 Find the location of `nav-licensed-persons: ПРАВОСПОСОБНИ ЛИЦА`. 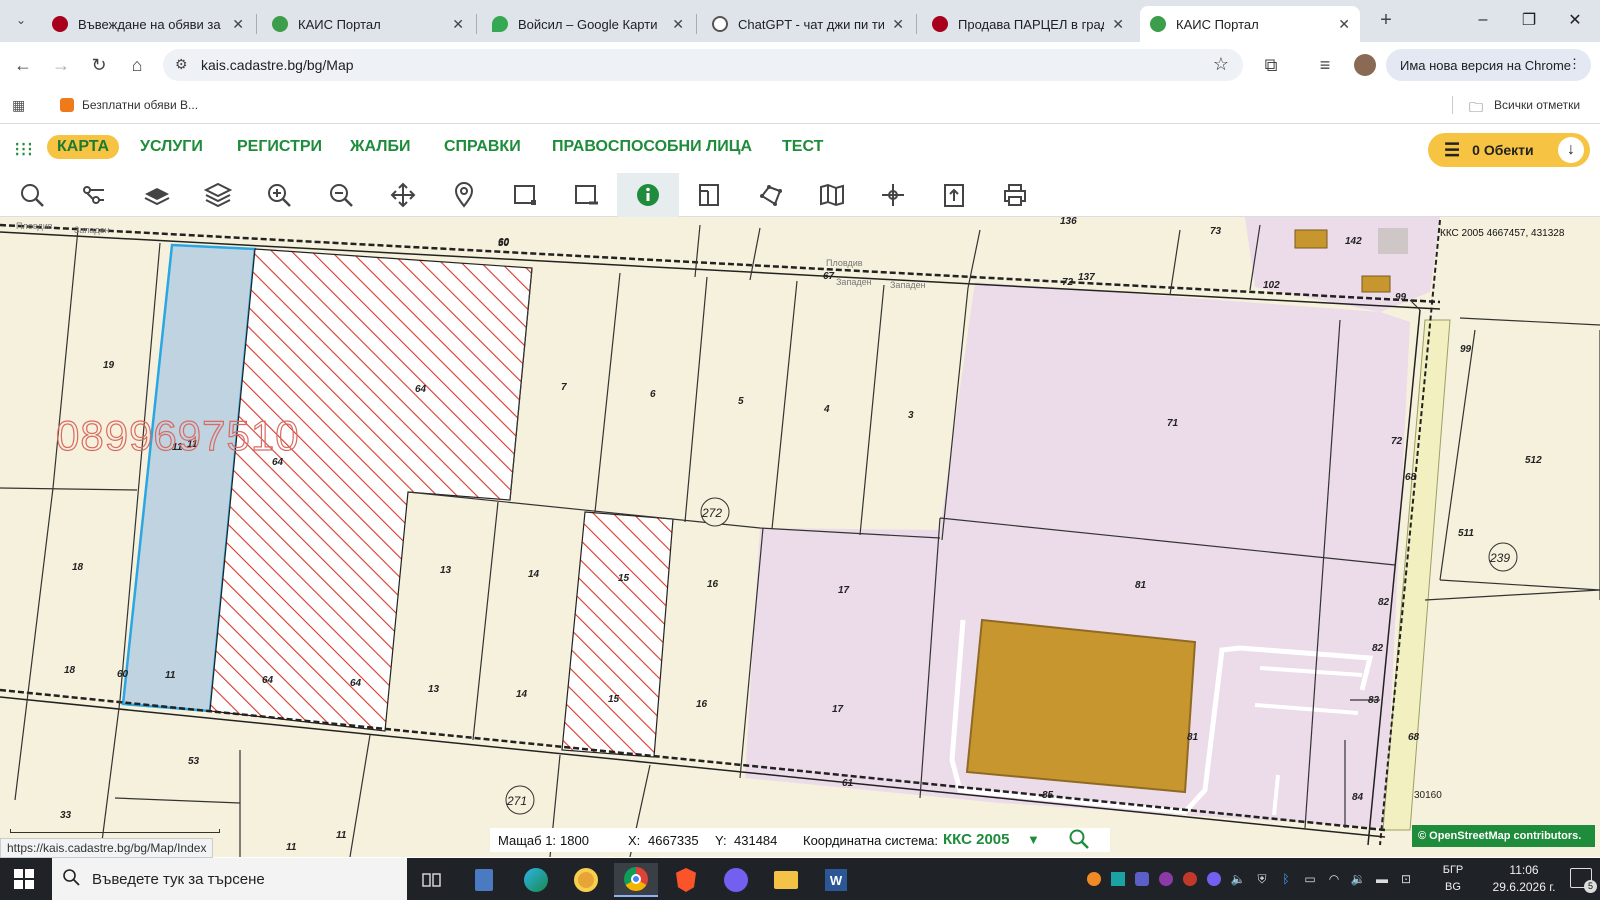

nav-licensed-persons: ПРАВОСПОСОБНИ ЛИЦА is located at coordinates (652, 147).